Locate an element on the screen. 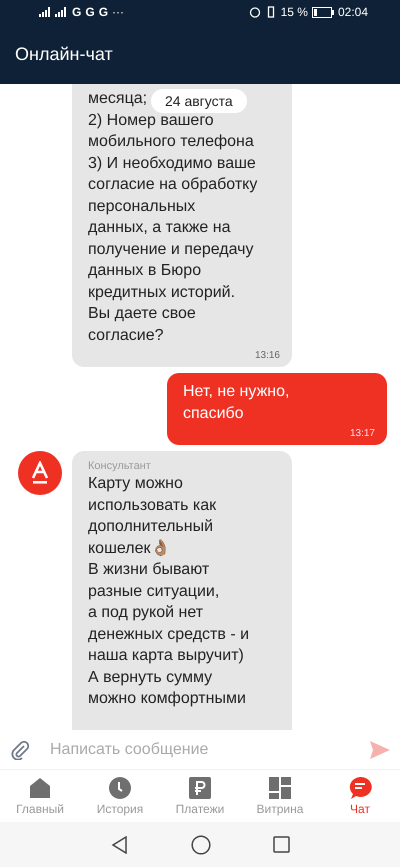 This screenshot has height=867, width=400. message-line: дополнительный is located at coordinates (151, 527).